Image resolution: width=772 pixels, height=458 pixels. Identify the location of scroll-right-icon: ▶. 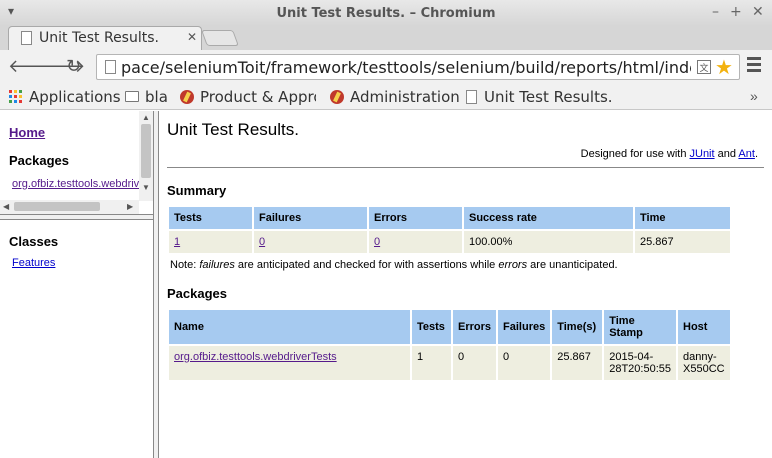
(130, 206).